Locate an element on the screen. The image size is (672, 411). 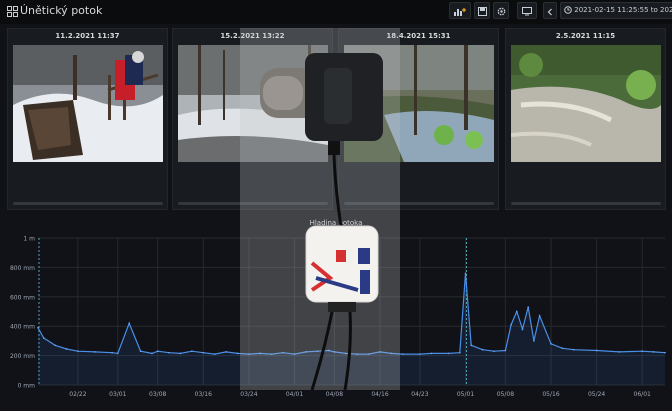
x-tick-label: 05/08 is located at coordinates (505, 394).